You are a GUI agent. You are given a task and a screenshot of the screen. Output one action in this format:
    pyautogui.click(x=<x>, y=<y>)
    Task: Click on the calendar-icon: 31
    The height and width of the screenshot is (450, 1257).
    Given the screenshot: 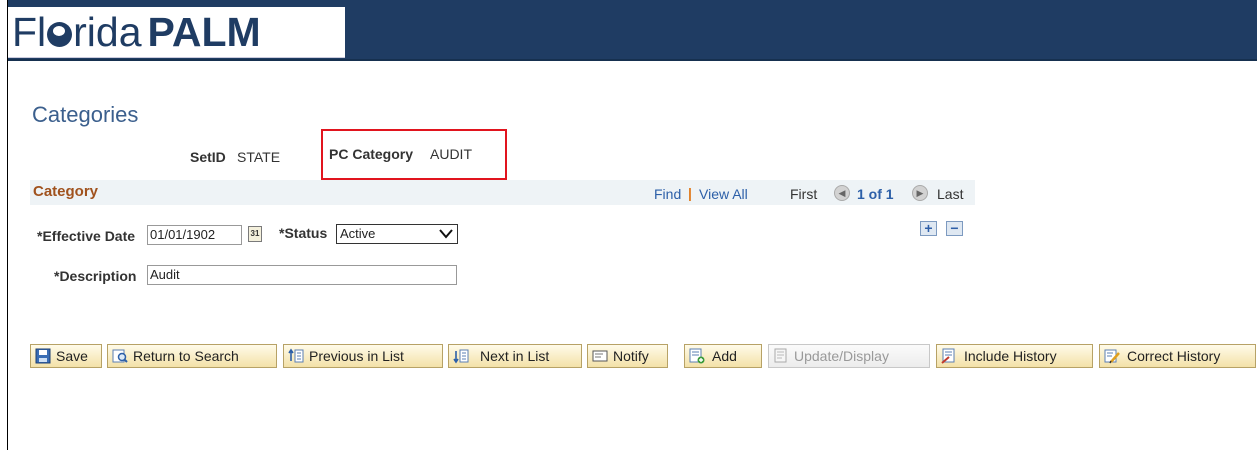 What is the action you would take?
    pyautogui.click(x=255, y=234)
    